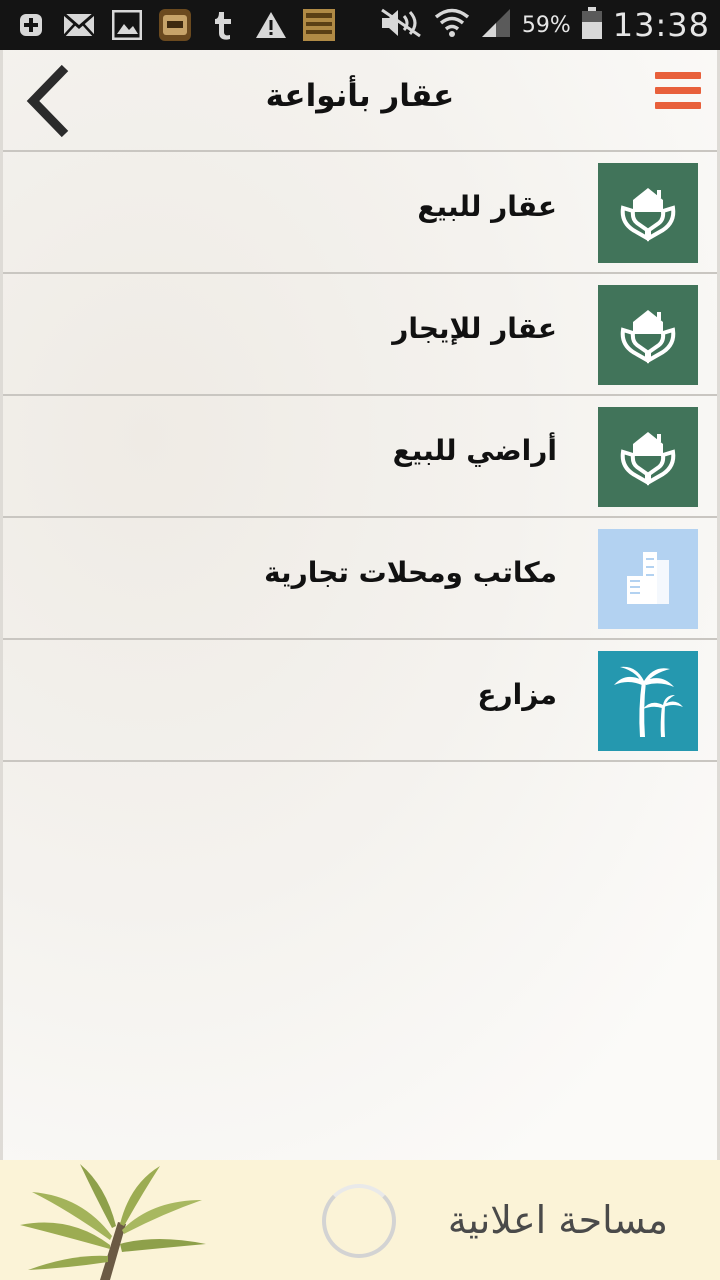 This screenshot has width=720, height=1280. What do you see at coordinates (496, 25) in the screenshot?
I see `signal-icon` at bounding box center [496, 25].